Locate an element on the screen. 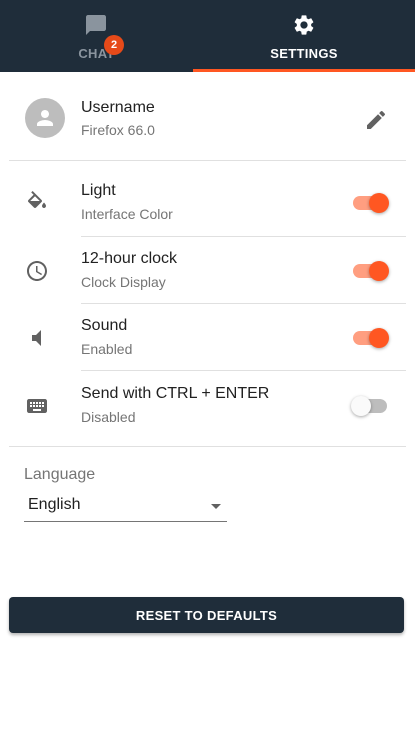 The width and height of the screenshot is (415, 755). setting-row-theme: Light Interface Color is located at coordinates (207, 202).